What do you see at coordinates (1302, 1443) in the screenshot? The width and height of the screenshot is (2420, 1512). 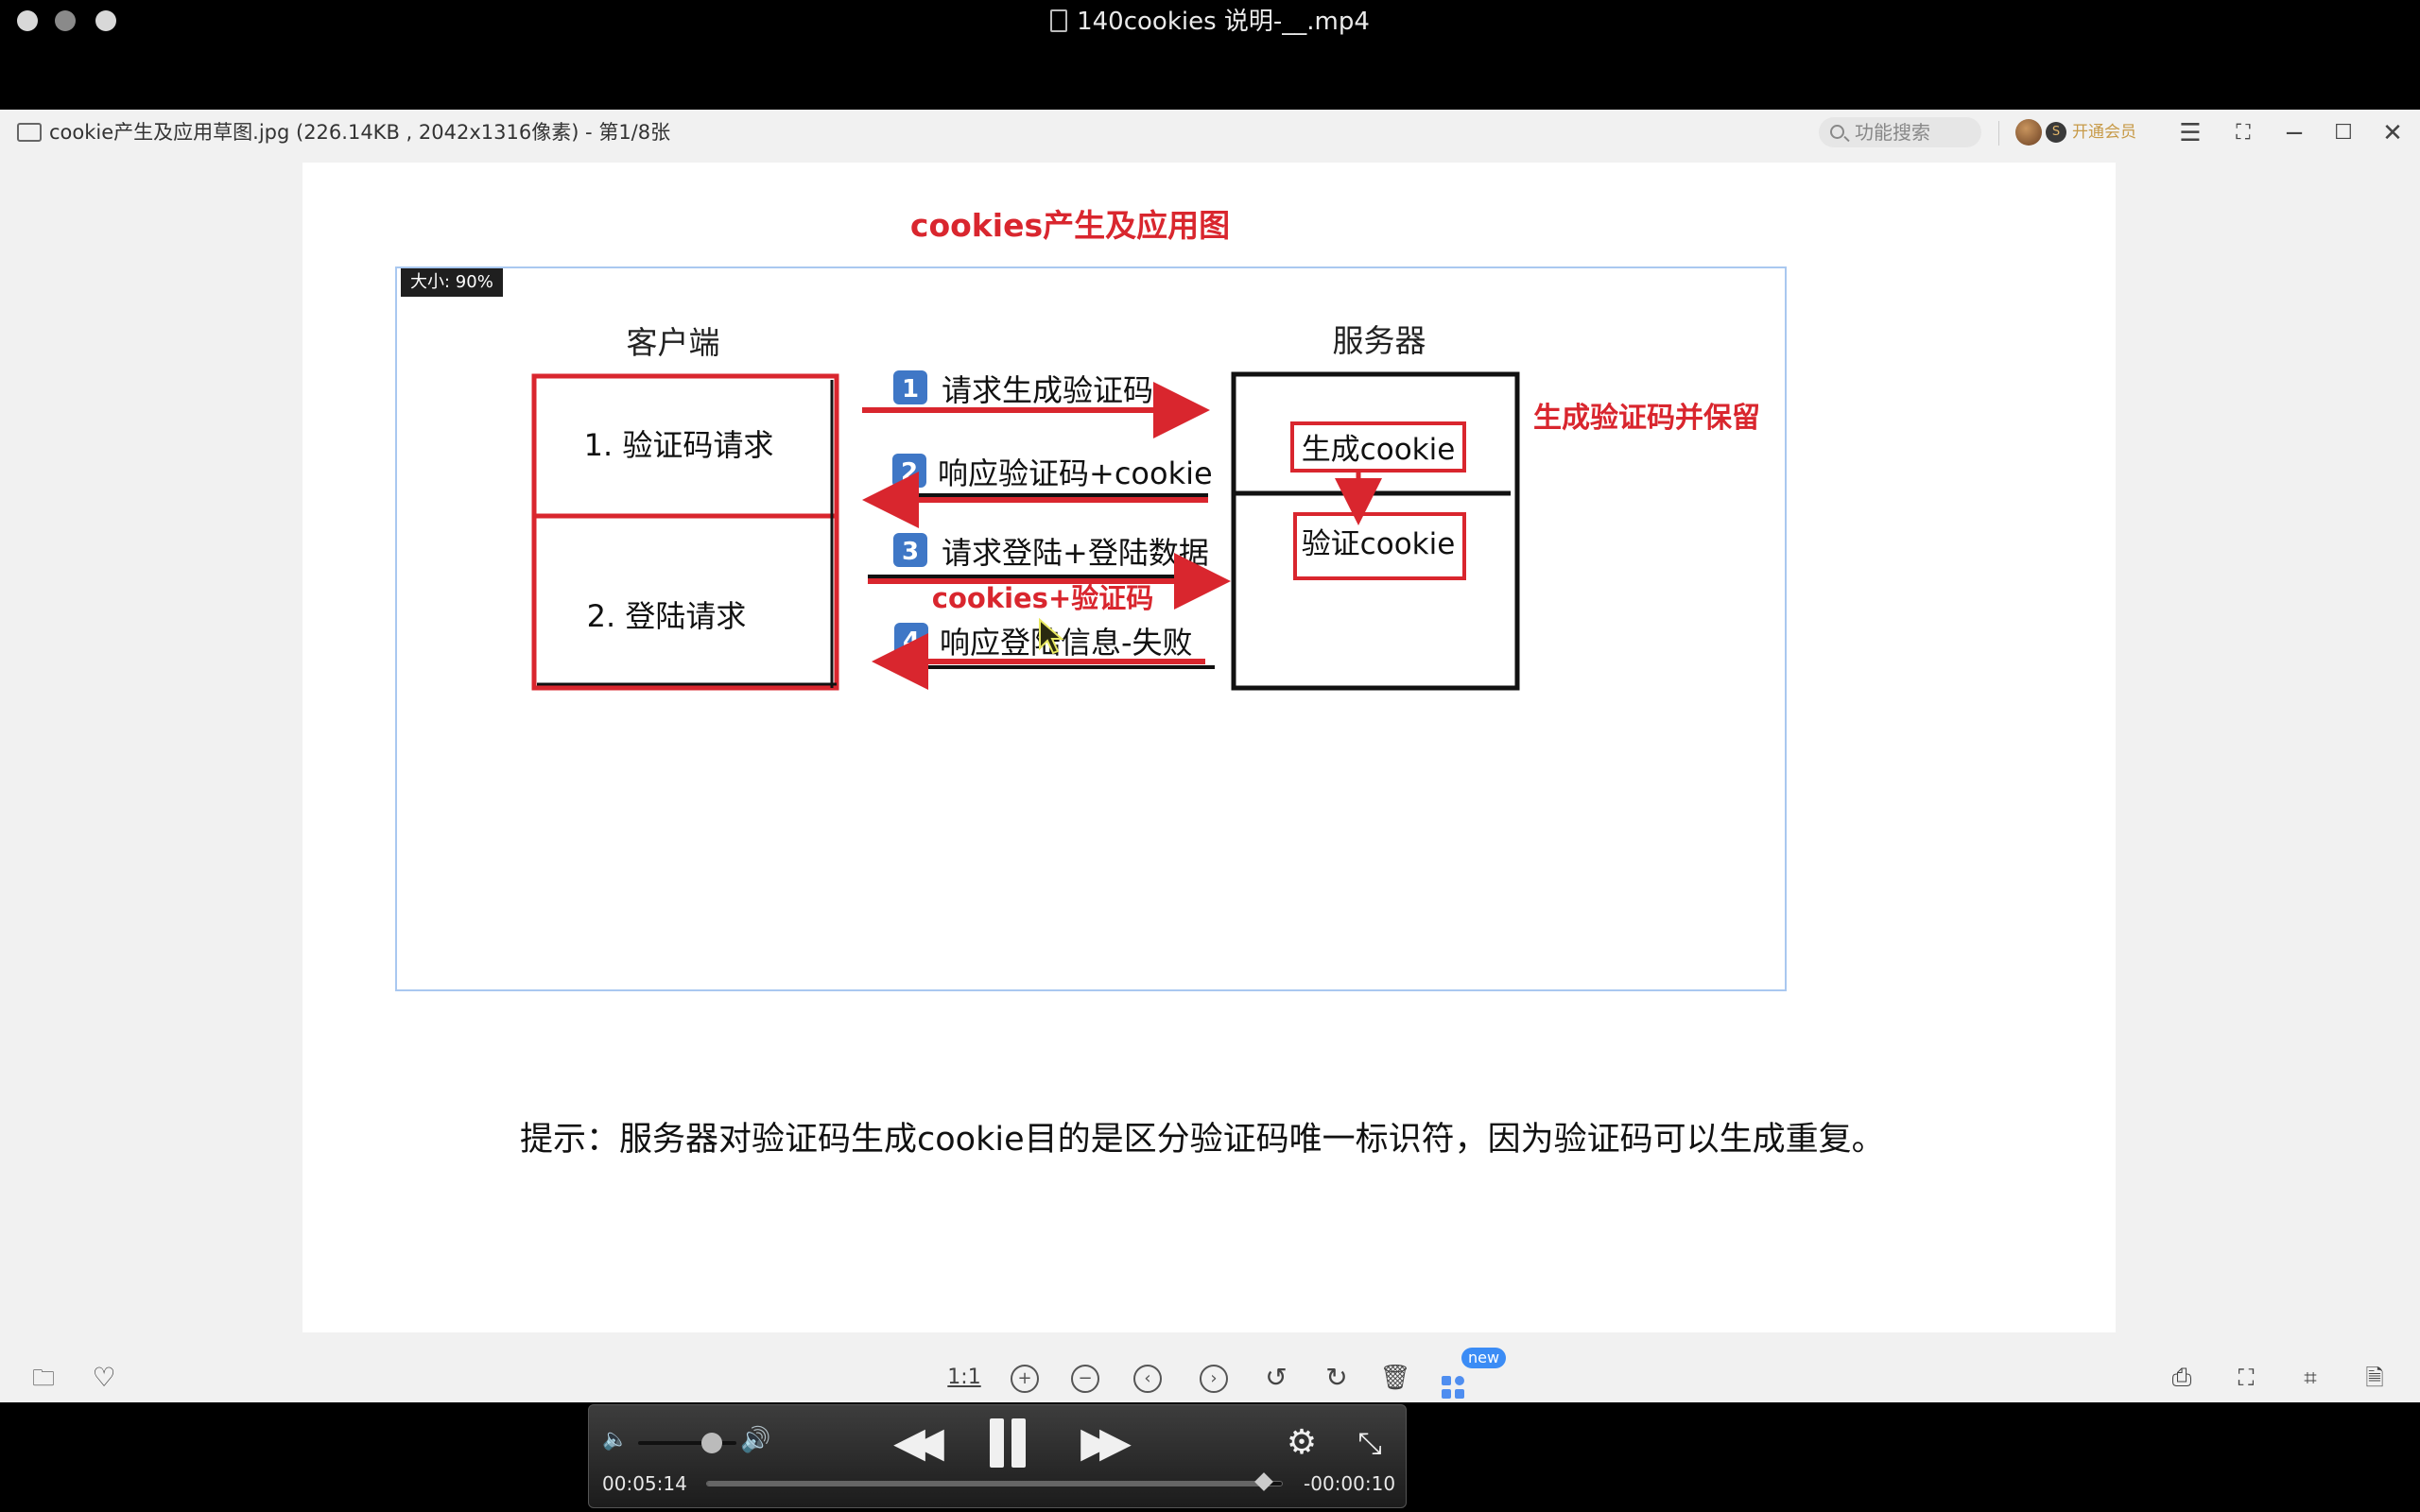 I see `settings-gear-icon: ⚙` at bounding box center [1302, 1443].